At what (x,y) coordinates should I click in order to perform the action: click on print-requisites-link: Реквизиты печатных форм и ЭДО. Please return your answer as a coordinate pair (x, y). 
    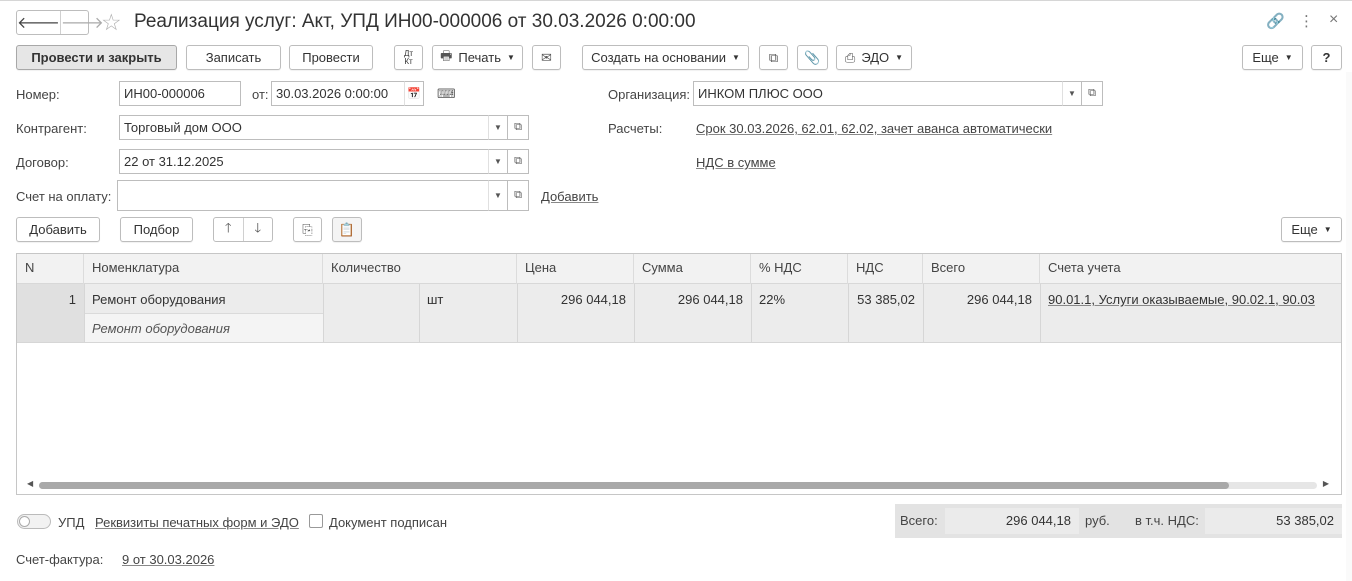
    Looking at the image, I should click on (197, 522).